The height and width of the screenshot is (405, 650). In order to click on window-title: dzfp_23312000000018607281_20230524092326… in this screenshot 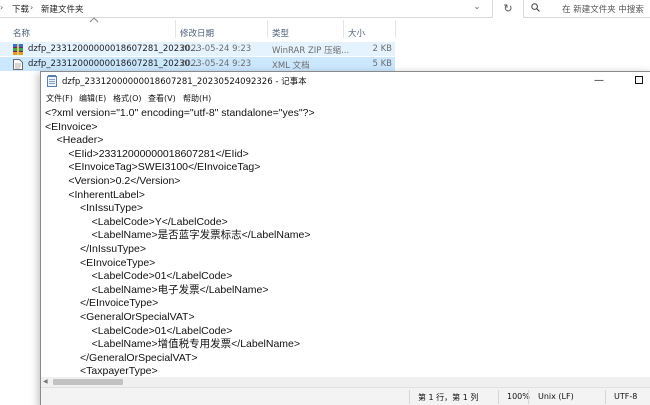, I will do `click(184, 82)`.